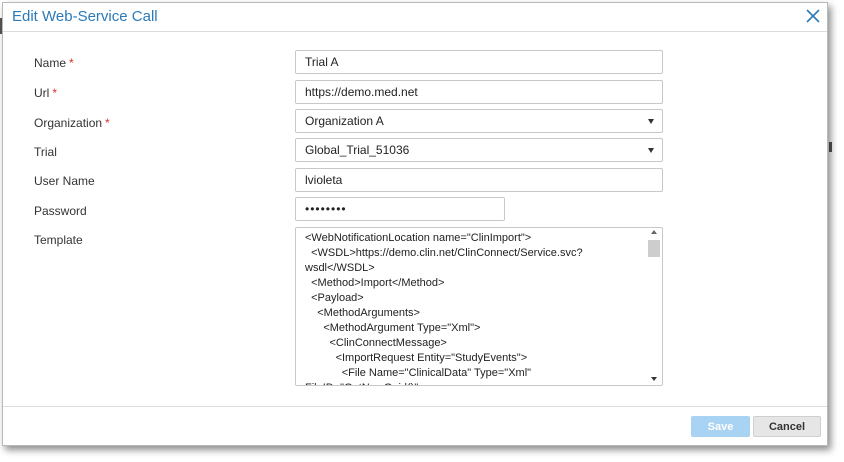 The height and width of the screenshot is (462, 844). What do you see at coordinates (357, 150) in the screenshot?
I see `trial-value: Global_Trial_51036` at bounding box center [357, 150].